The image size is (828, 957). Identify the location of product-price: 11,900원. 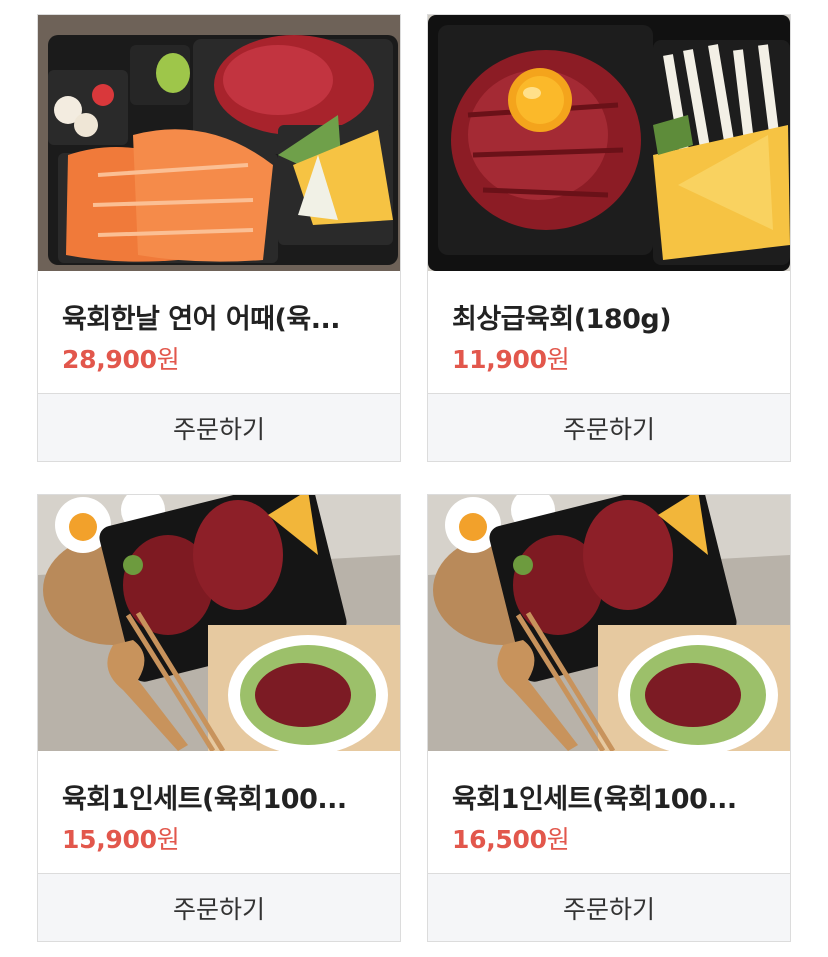
(511, 358).